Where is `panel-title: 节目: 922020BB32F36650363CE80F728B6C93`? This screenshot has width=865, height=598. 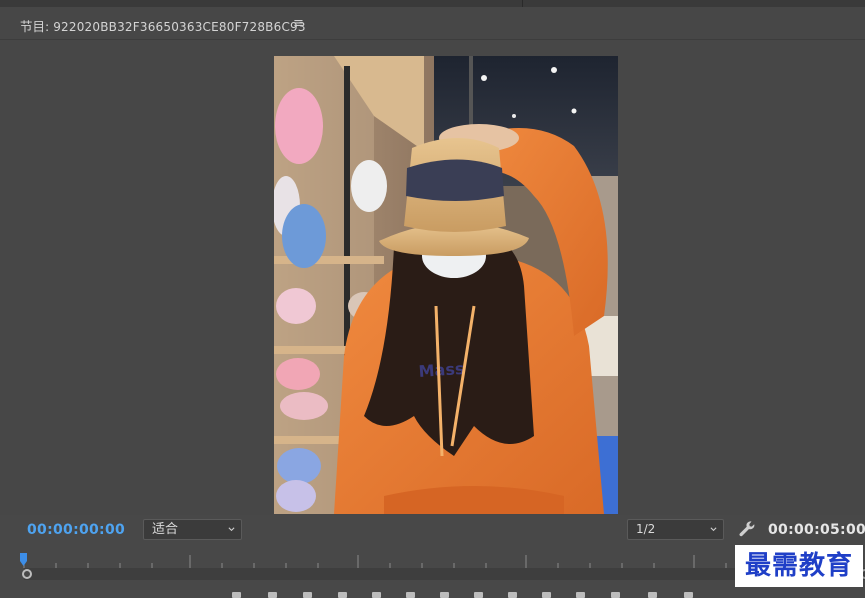
panel-title: 节目: 922020BB32F36650363CE80F728B6C93 is located at coordinates (163, 25).